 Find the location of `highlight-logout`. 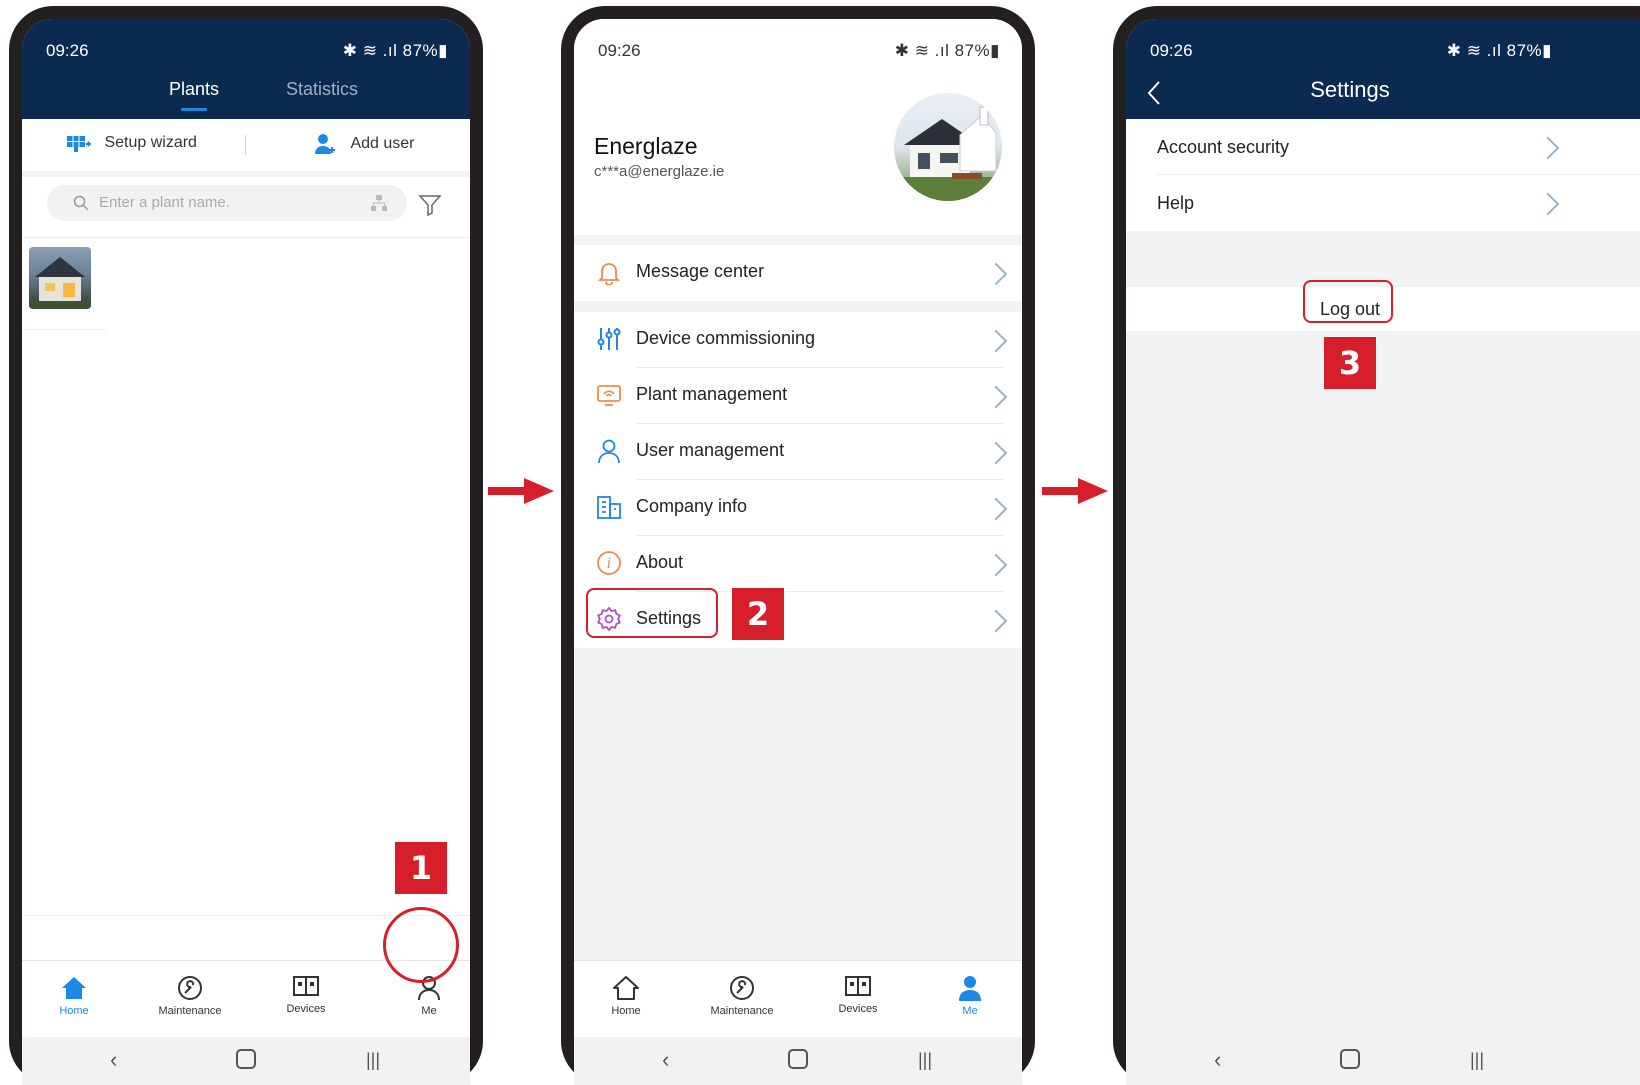

highlight-logout is located at coordinates (1348, 301).